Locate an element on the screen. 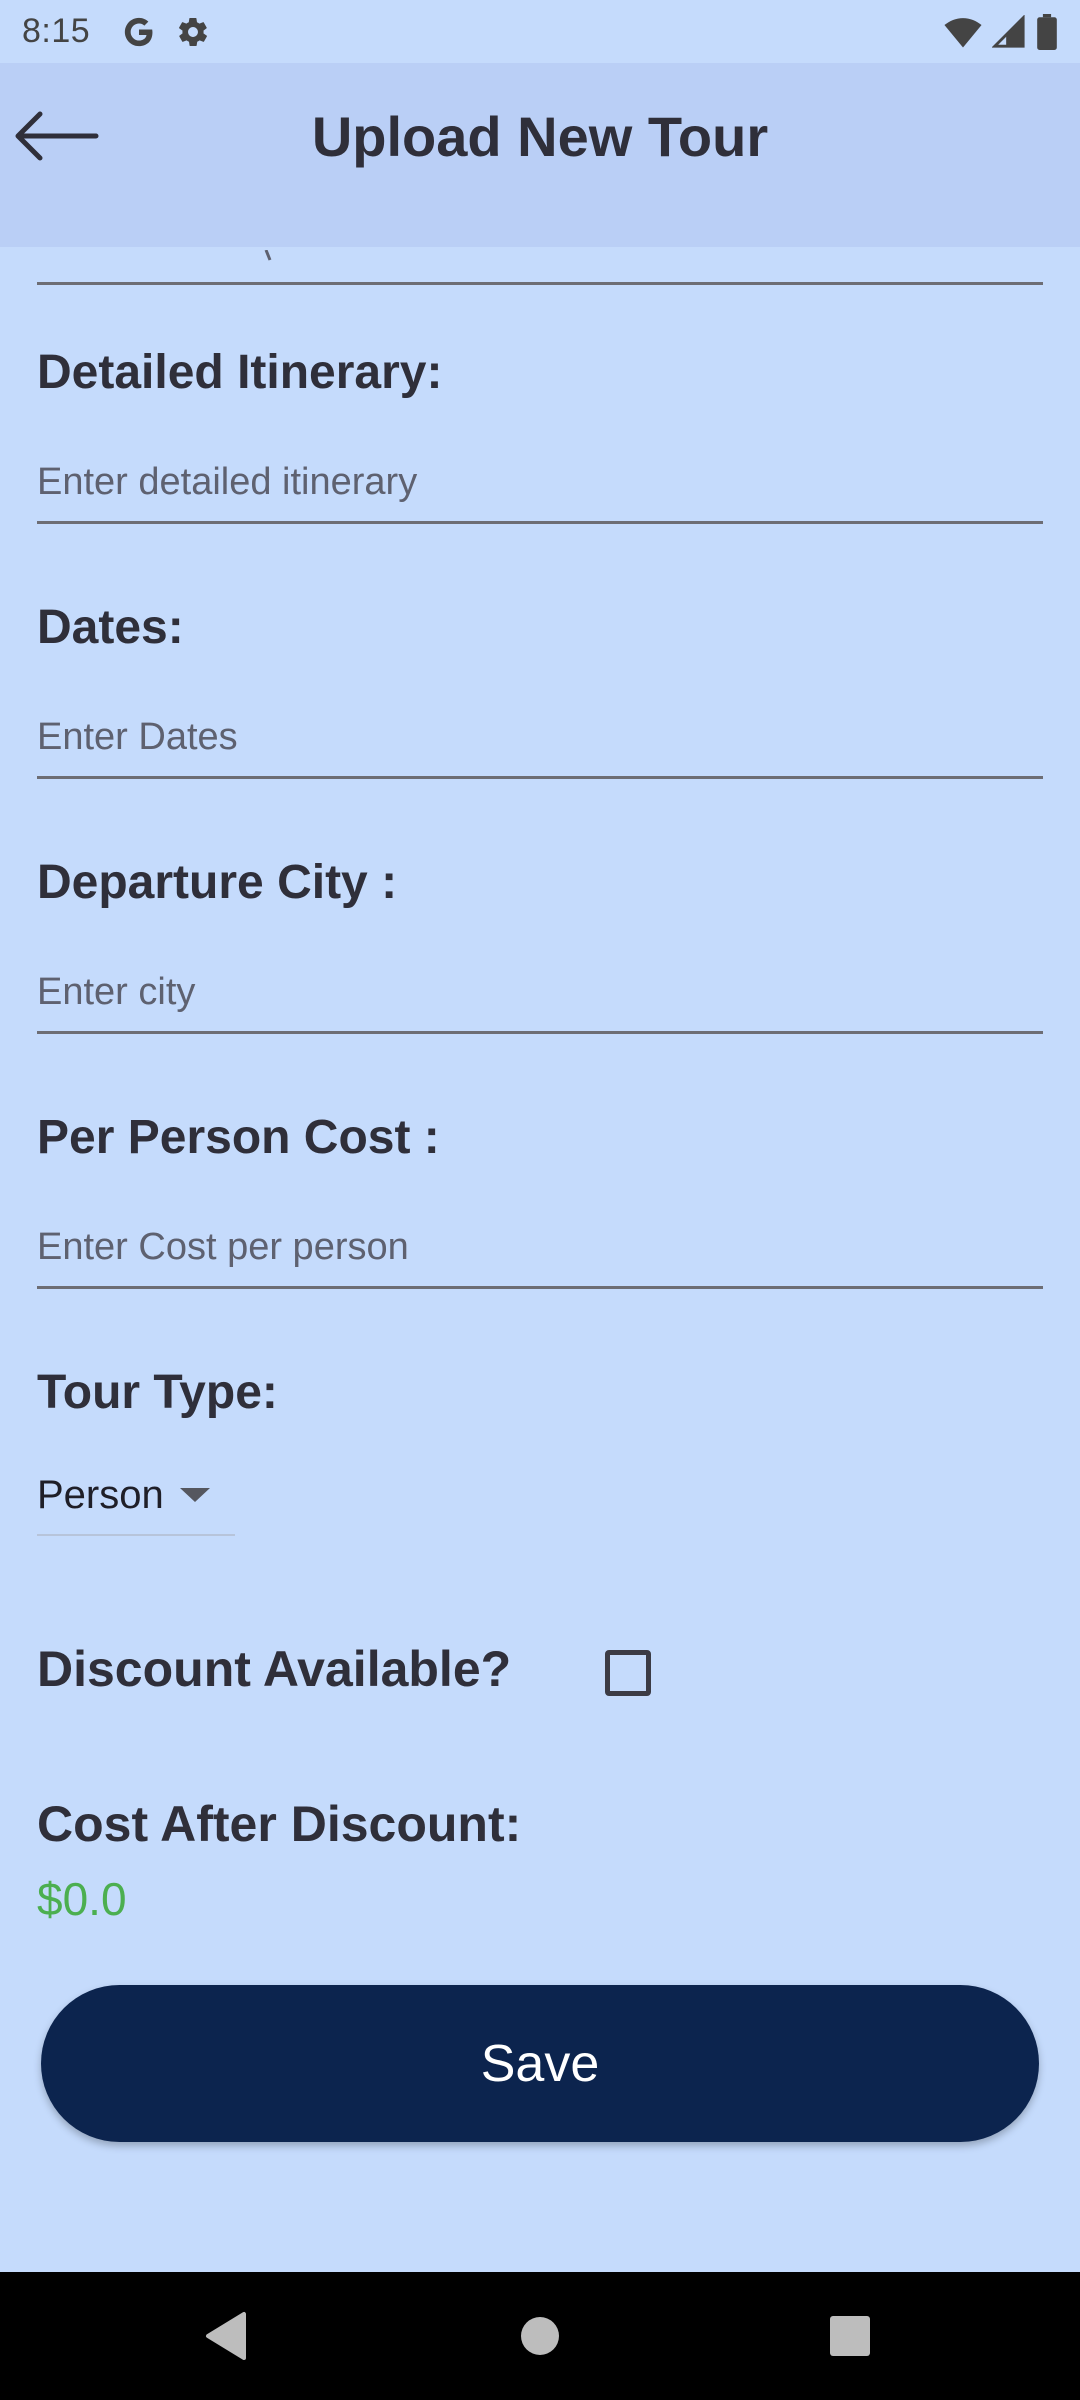 This screenshot has width=1080, height=2400. status-icons is located at coordinates (1001, 31).